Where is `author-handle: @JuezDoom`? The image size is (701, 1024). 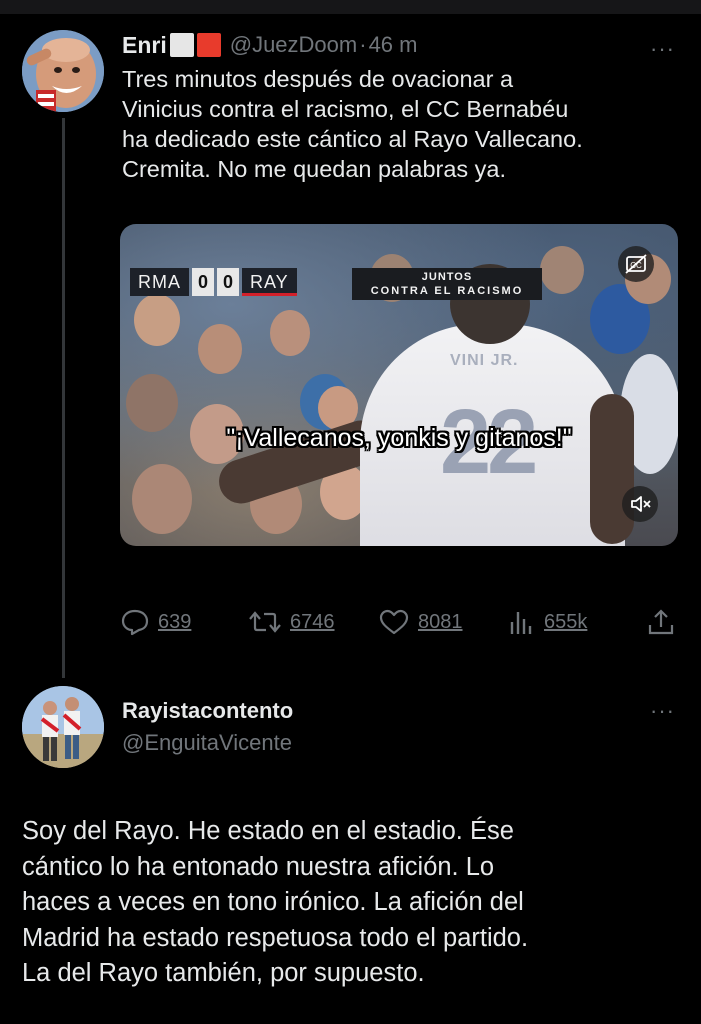 author-handle: @JuezDoom is located at coordinates (294, 45).